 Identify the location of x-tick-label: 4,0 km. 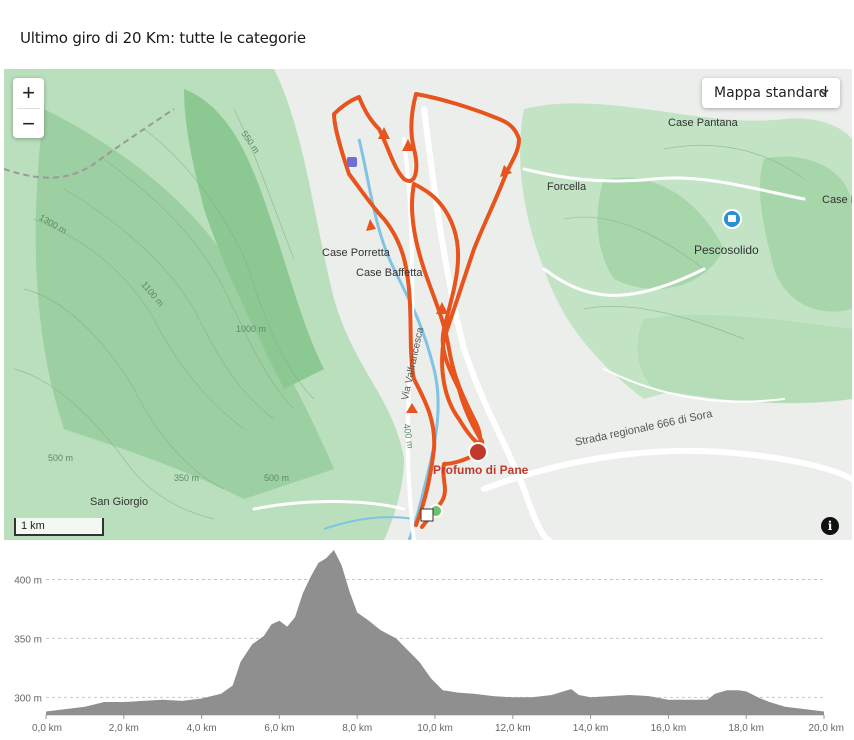
(202, 728).